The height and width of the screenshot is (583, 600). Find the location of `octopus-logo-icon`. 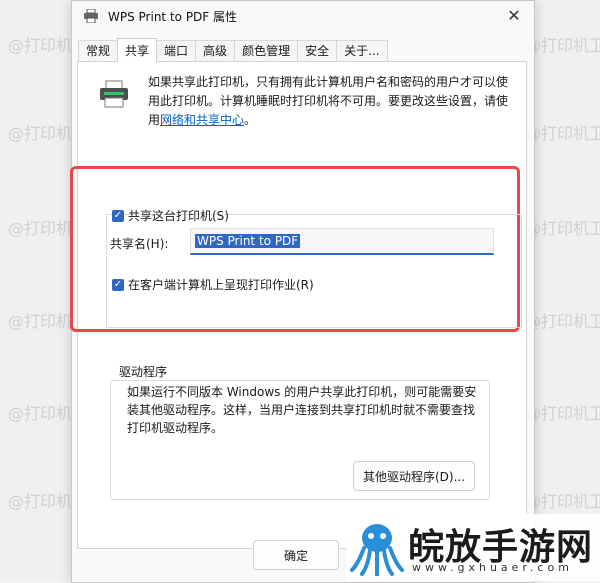

octopus-logo-icon is located at coordinates (377, 550).